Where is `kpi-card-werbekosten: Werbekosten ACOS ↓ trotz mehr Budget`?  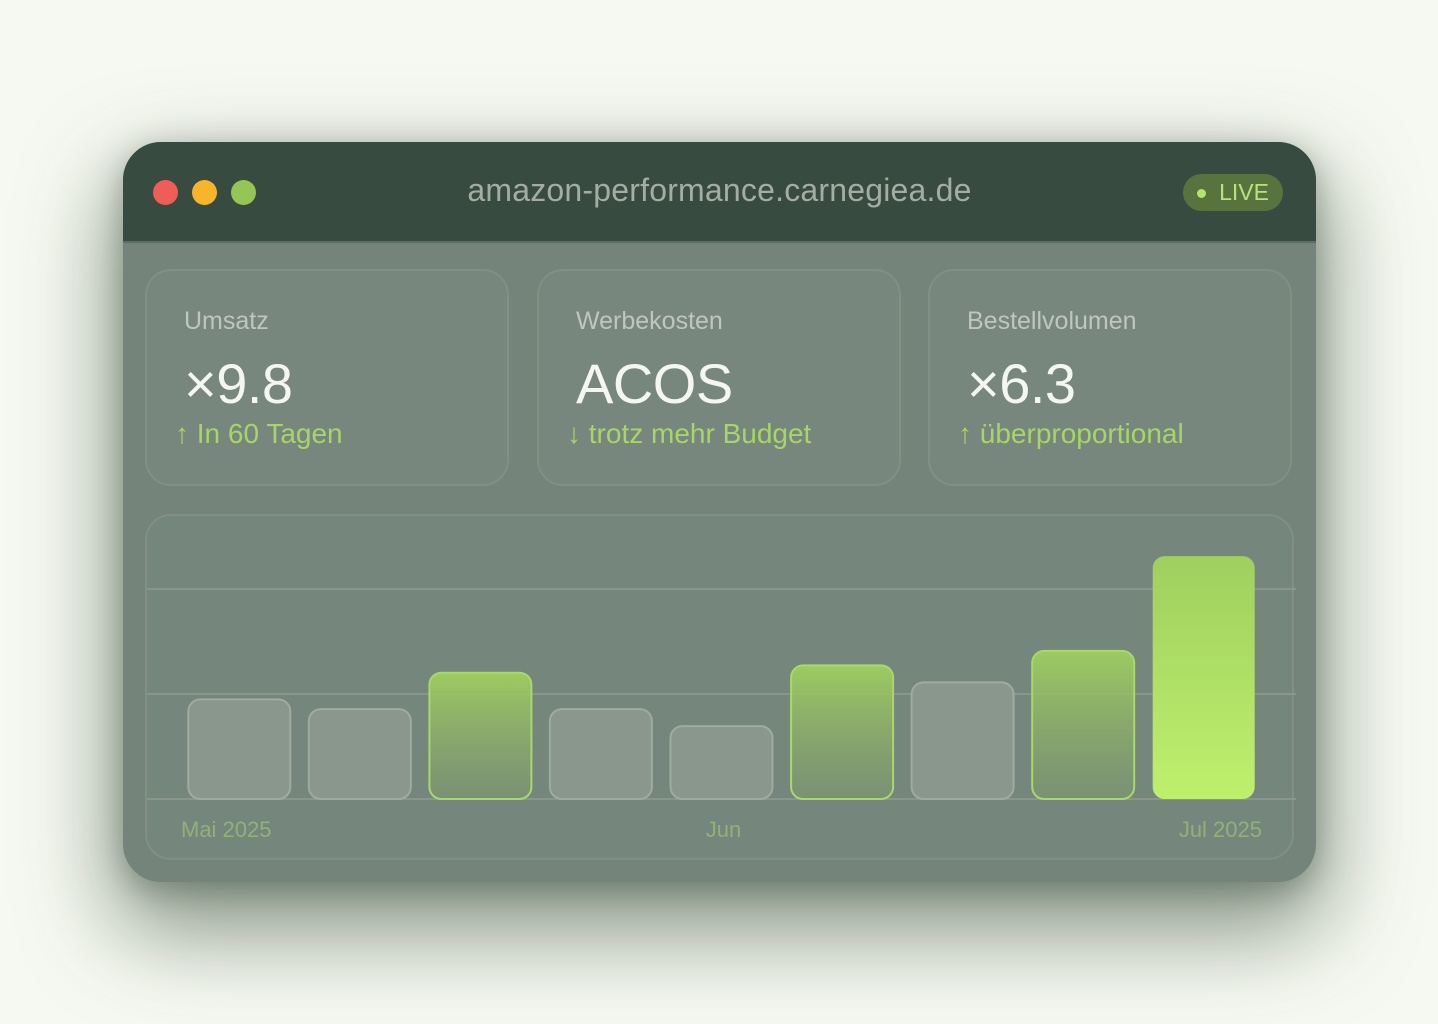 kpi-card-werbekosten: Werbekosten ACOS ↓ trotz mehr Budget is located at coordinates (719, 377).